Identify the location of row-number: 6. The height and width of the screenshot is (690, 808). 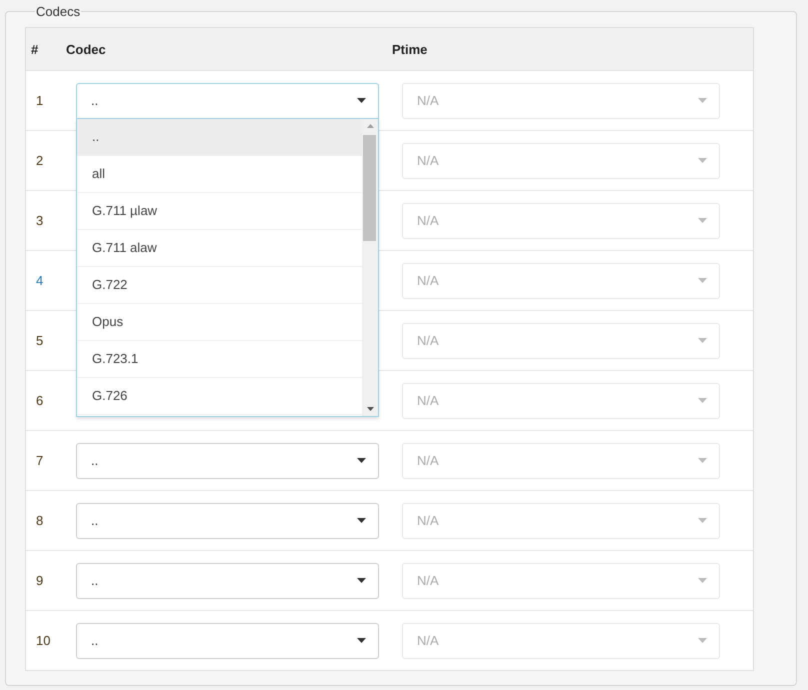
(40, 400).